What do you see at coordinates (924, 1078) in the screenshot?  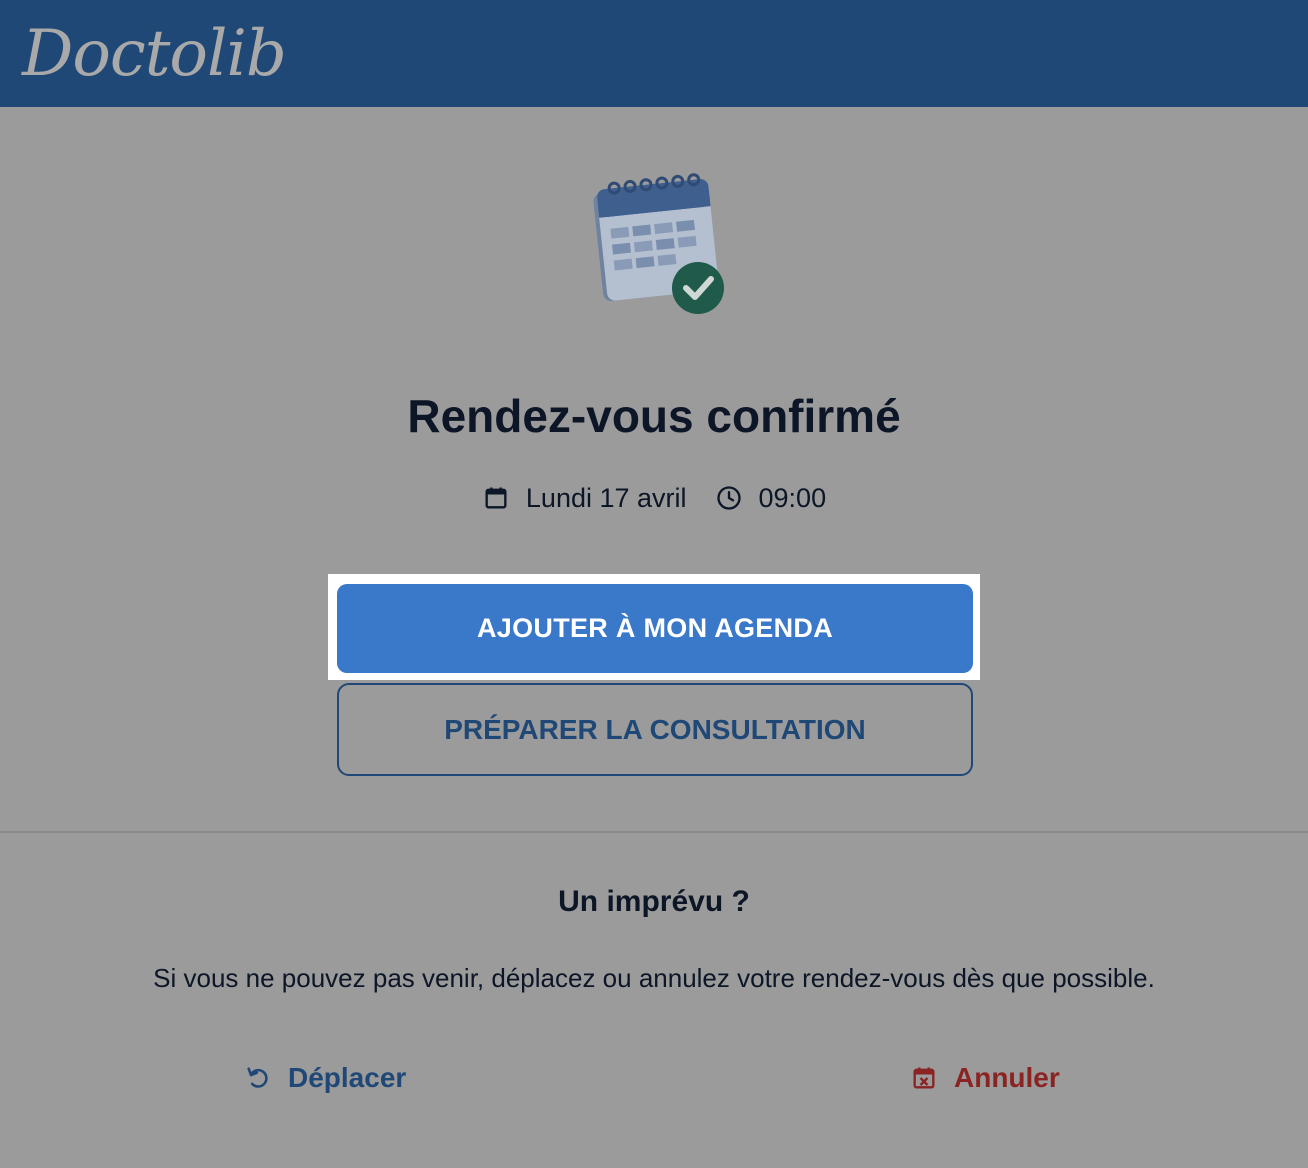 I see `calendar-x-icon` at bounding box center [924, 1078].